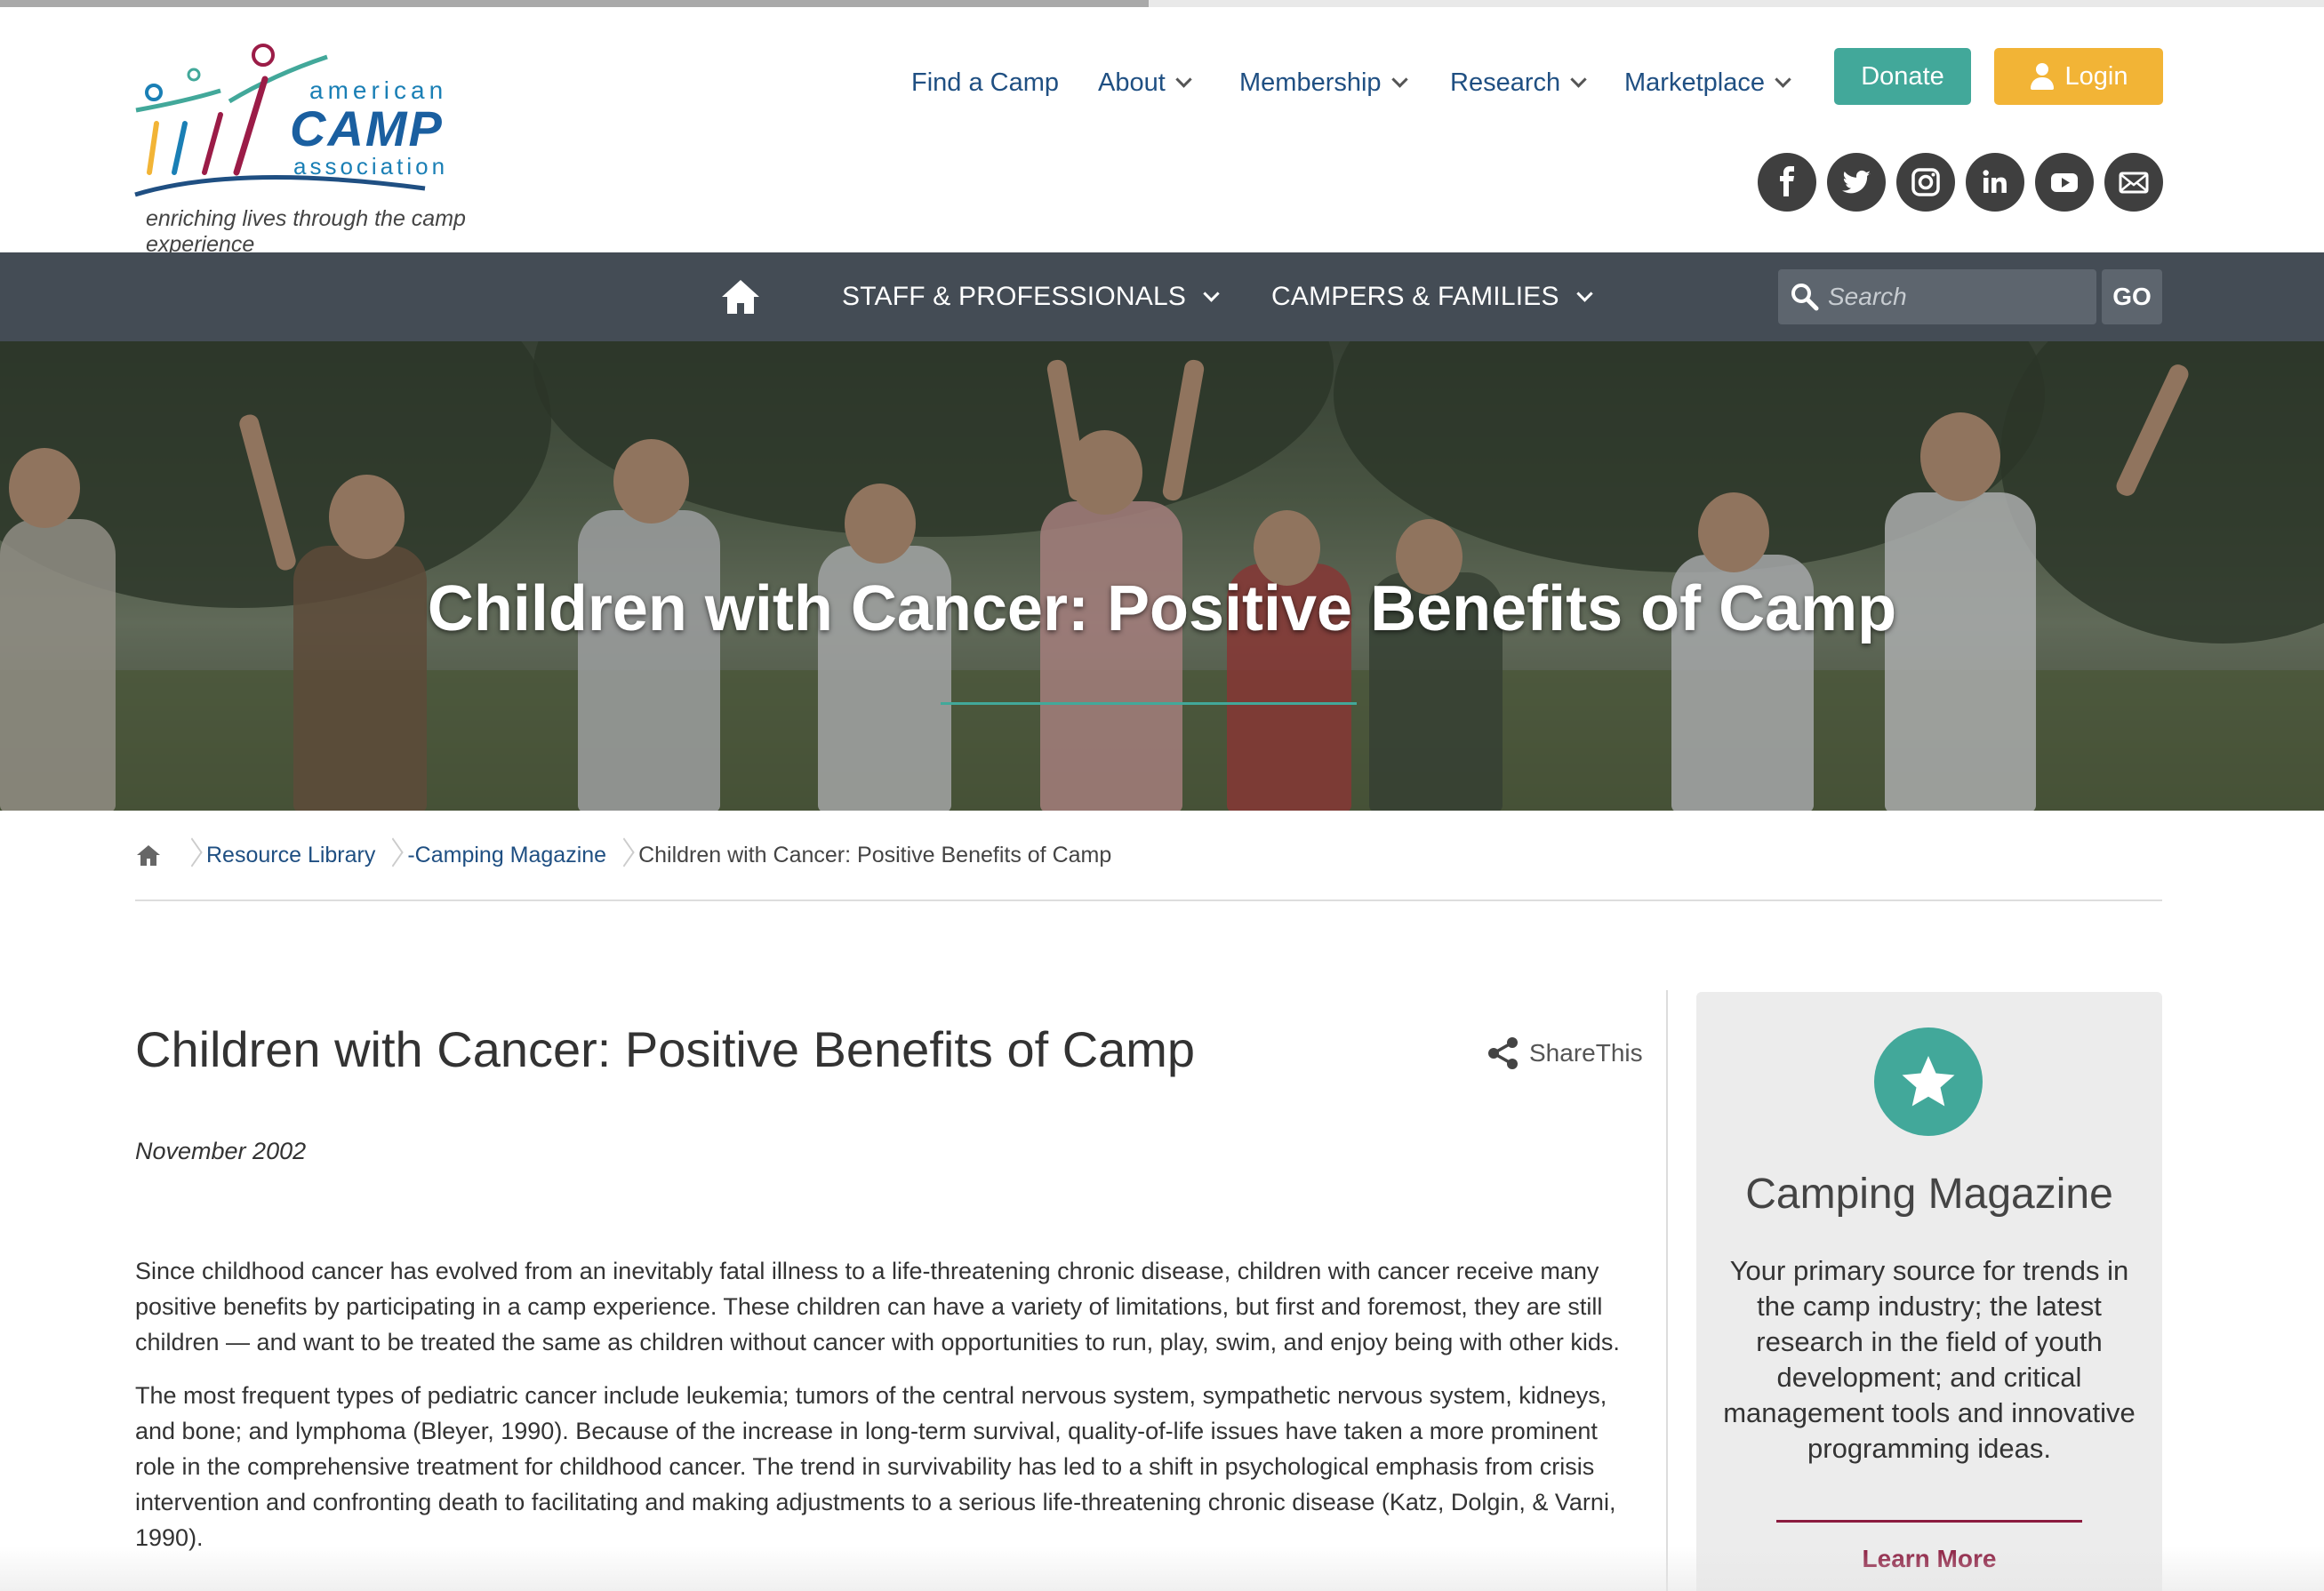 This screenshot has height=1591, width=2324. I want to click on badge, so click(1928, 1081).